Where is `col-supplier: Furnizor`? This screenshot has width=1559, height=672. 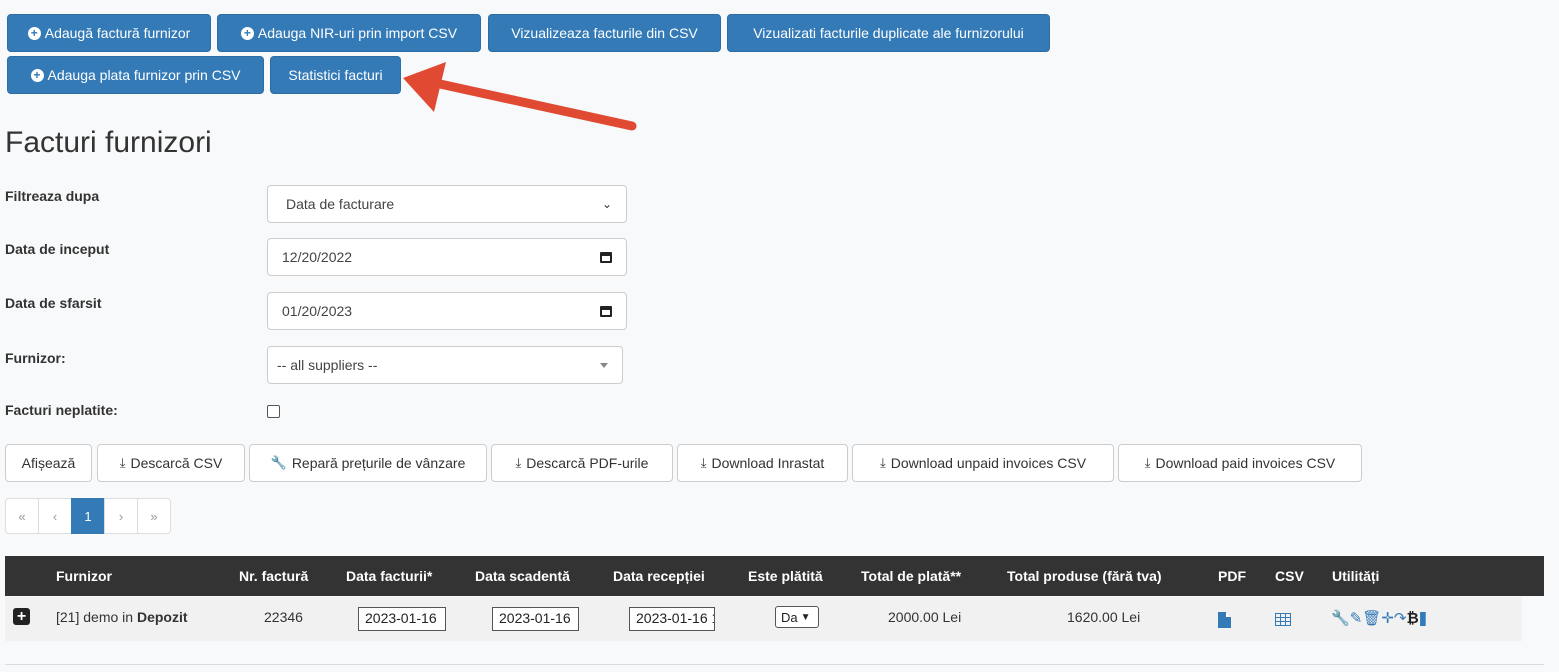 col-supplier: Furnizor is located at coordinates (84, 576).